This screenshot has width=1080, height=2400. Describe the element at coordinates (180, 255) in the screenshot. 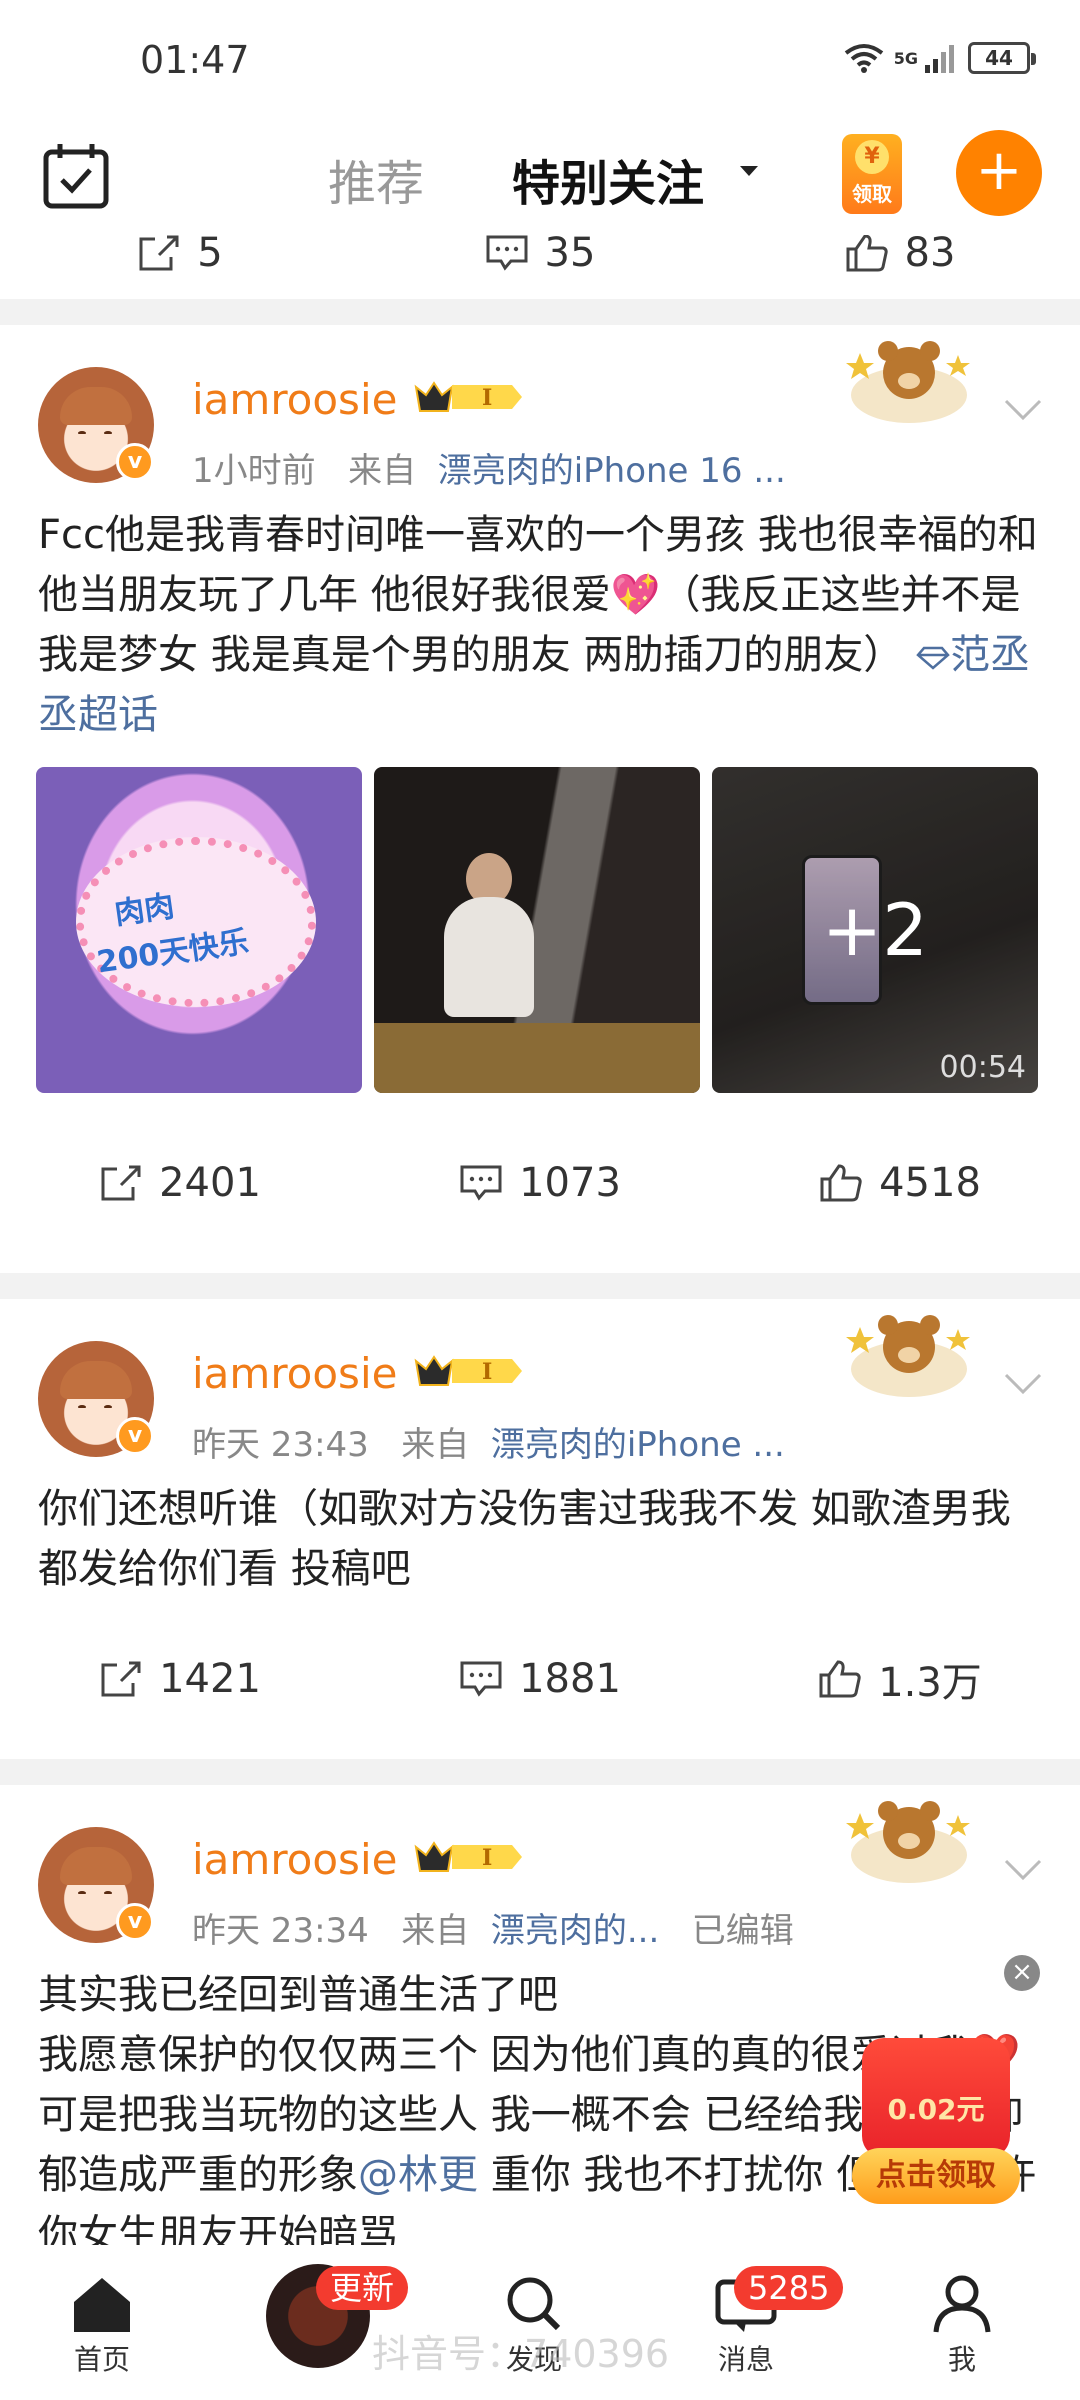

I see `repost-button: 5` at that location.